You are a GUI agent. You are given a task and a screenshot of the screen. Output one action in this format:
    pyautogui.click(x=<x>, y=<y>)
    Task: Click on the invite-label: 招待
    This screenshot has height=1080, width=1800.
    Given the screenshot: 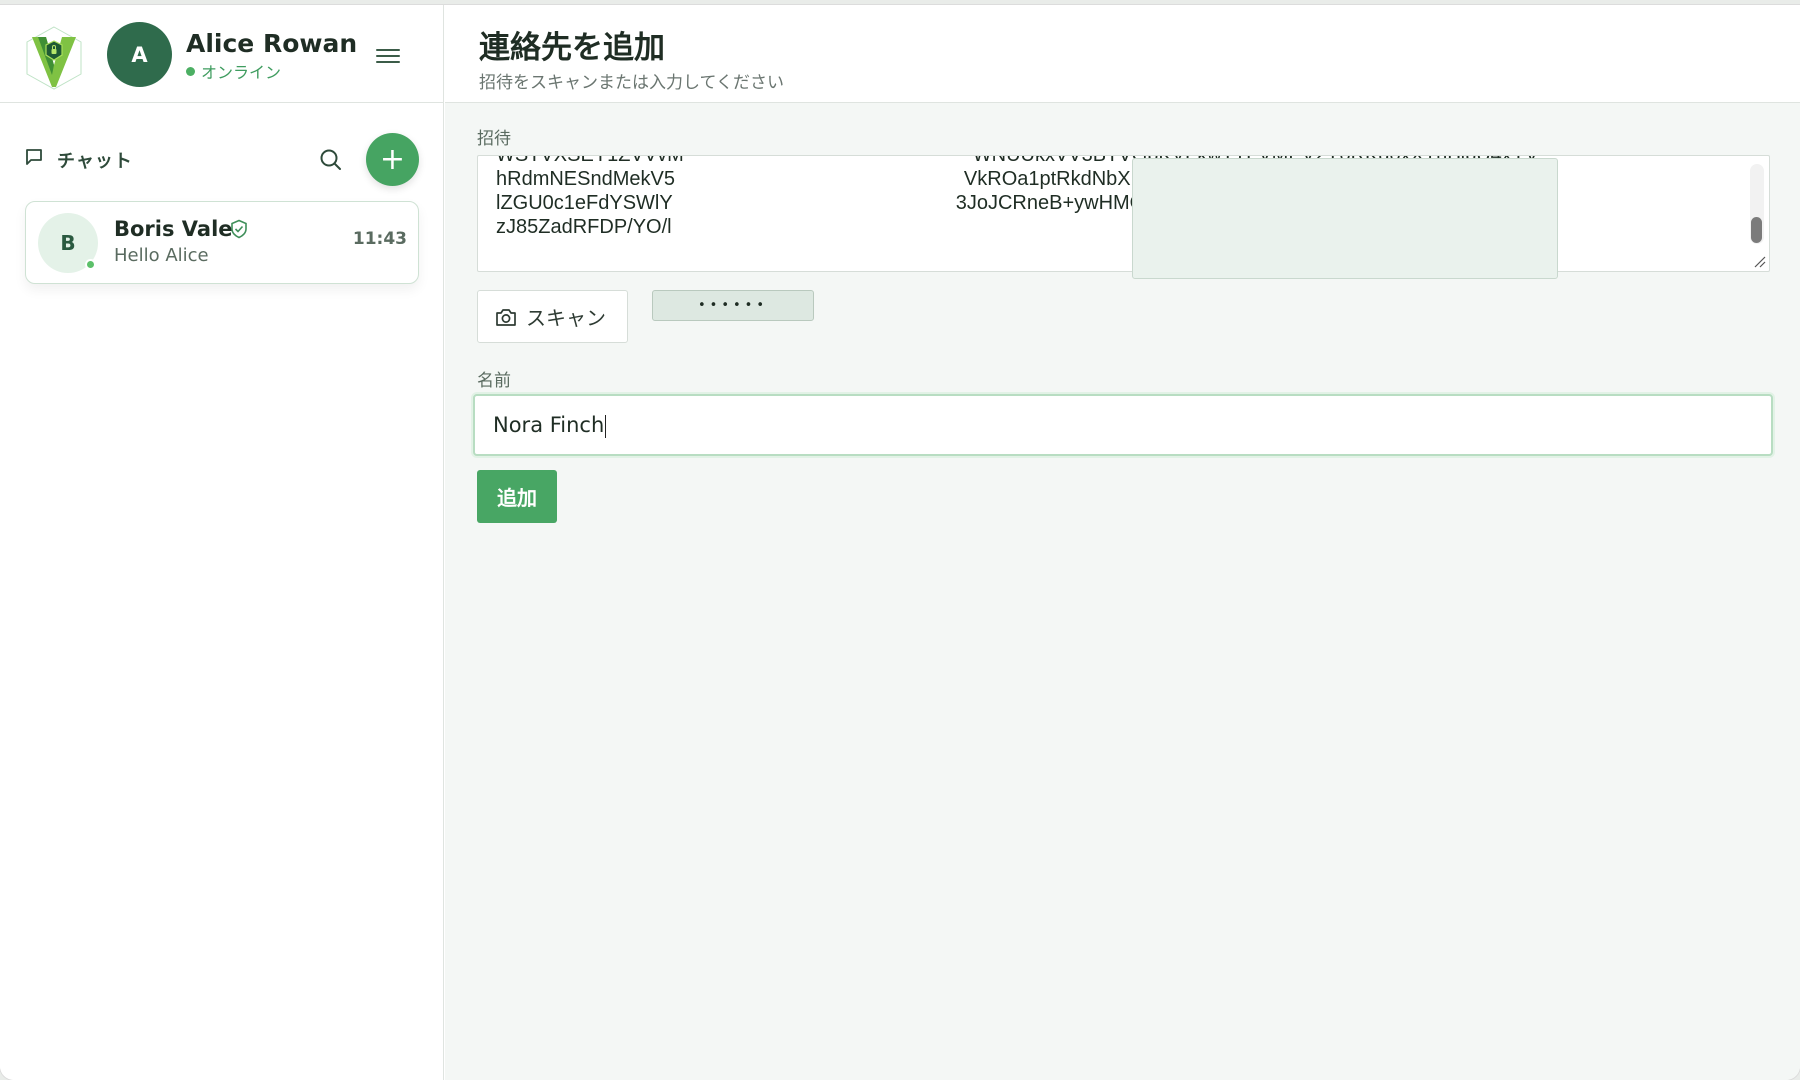 What is the action you would take?
    pyautogui.click(x=494, y=139)
    